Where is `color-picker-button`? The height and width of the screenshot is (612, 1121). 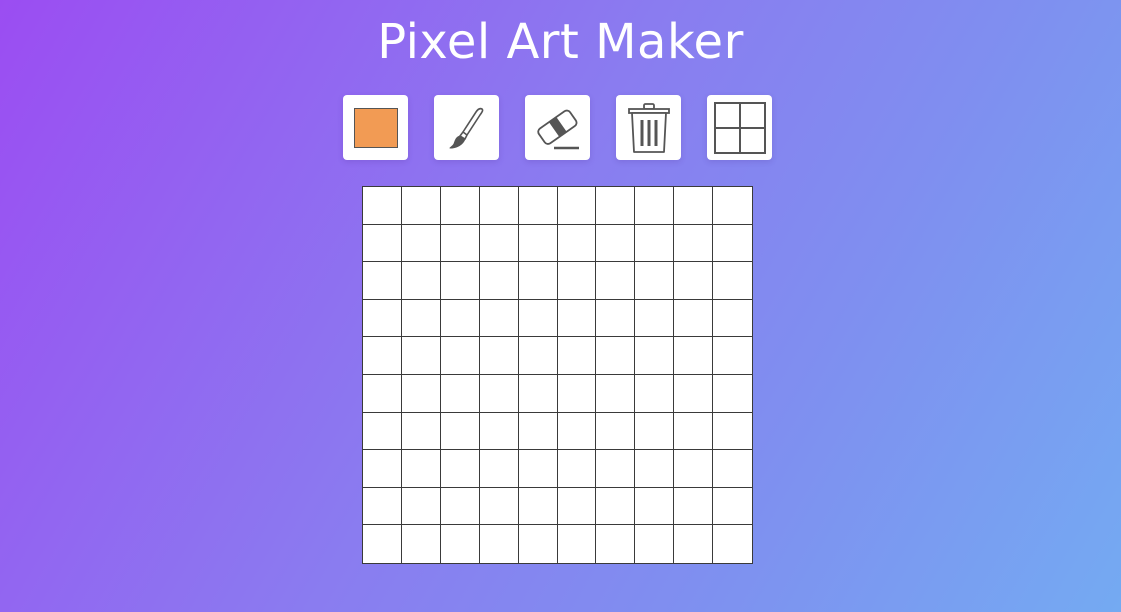
color-picker-button is located at coordinates (375, 127).